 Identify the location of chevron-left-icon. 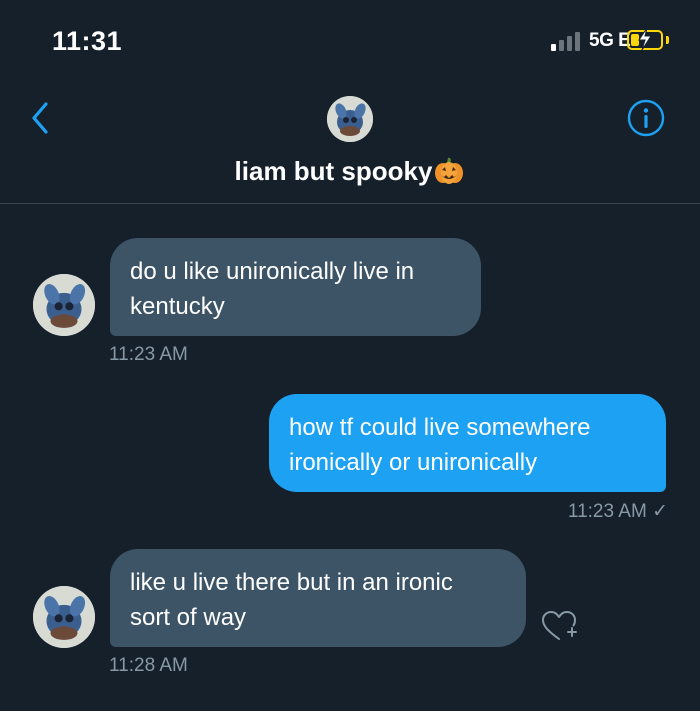
(40, 118).